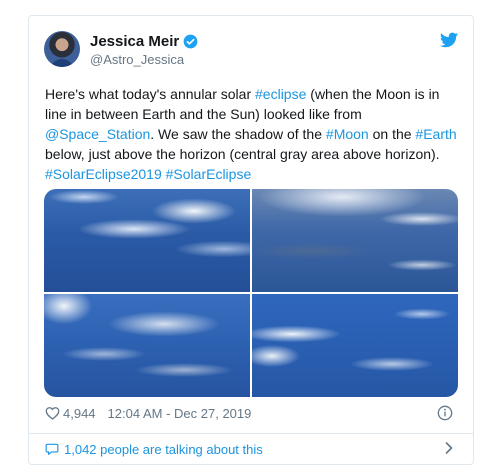  What do you see at coordinates (62, 49) in the screenshot?
I see `avatar` at bounding box center [62, 49].